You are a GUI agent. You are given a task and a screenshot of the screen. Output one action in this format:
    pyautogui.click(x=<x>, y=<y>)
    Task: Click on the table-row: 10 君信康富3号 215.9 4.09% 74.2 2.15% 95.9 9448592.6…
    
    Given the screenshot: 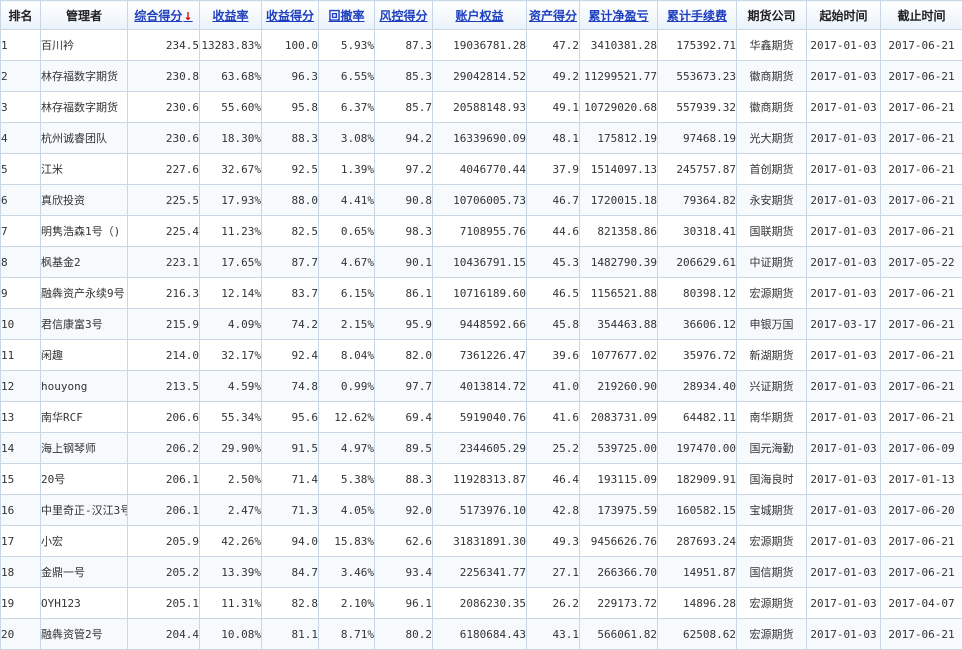 What is the action you would take?
    pyautogui.click(x=481, y=324)
    